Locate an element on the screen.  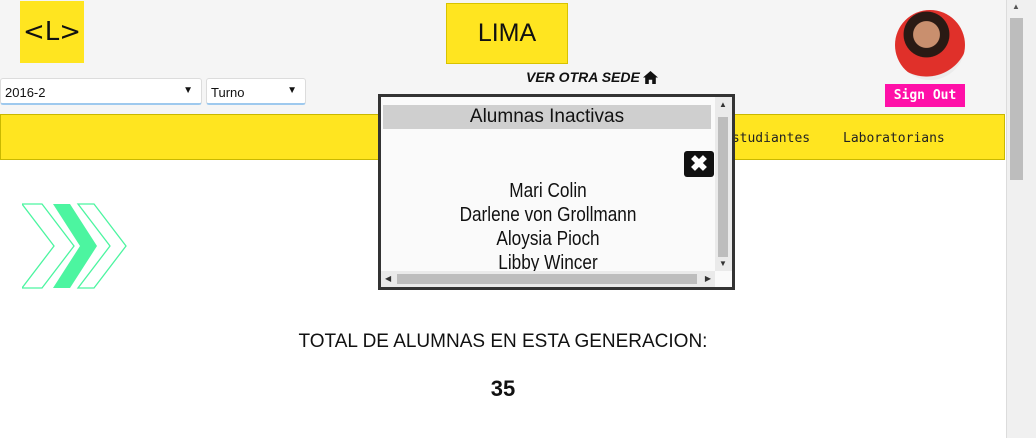
turno-select-value: Turno is located at coordinates (228, 92).